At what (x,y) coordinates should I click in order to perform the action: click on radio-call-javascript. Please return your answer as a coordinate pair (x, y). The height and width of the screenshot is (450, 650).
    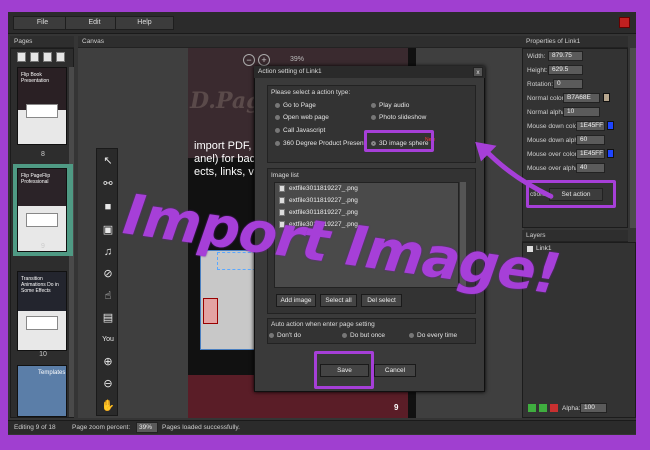
    Looking at the image, I should click on (277, 130).